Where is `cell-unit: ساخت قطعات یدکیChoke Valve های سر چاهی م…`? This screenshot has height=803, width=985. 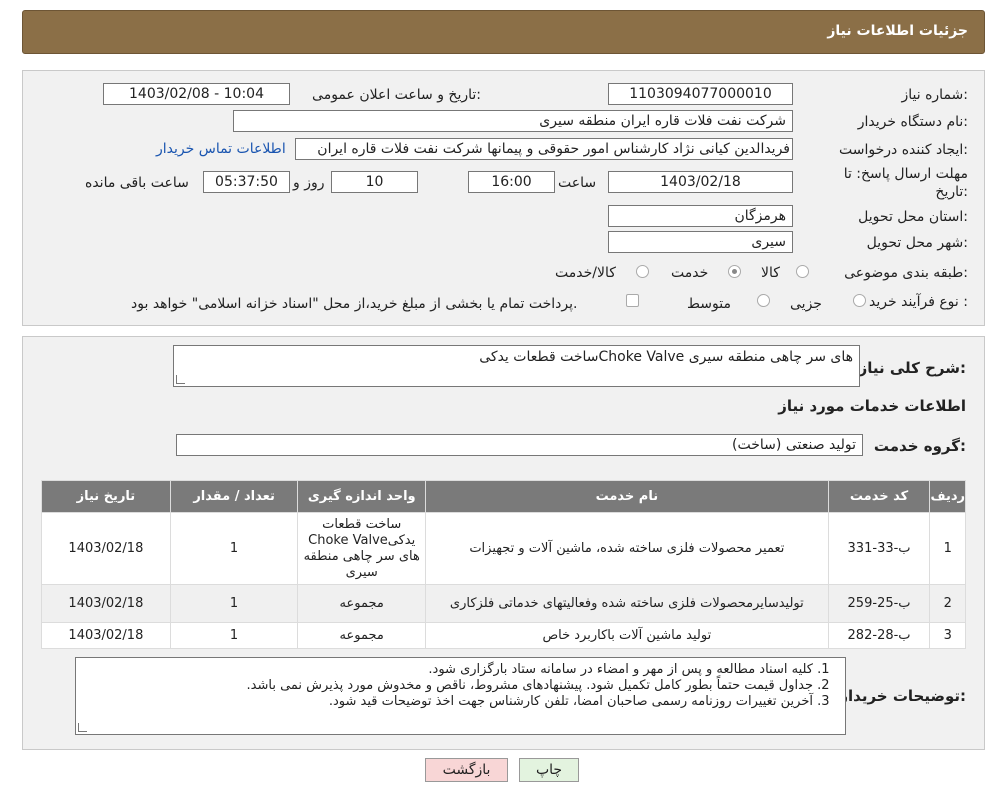 cell-unit: ساخت قطعات یدکیChoke Valve های سر چاهی م… is located at coordinates (362, 548).